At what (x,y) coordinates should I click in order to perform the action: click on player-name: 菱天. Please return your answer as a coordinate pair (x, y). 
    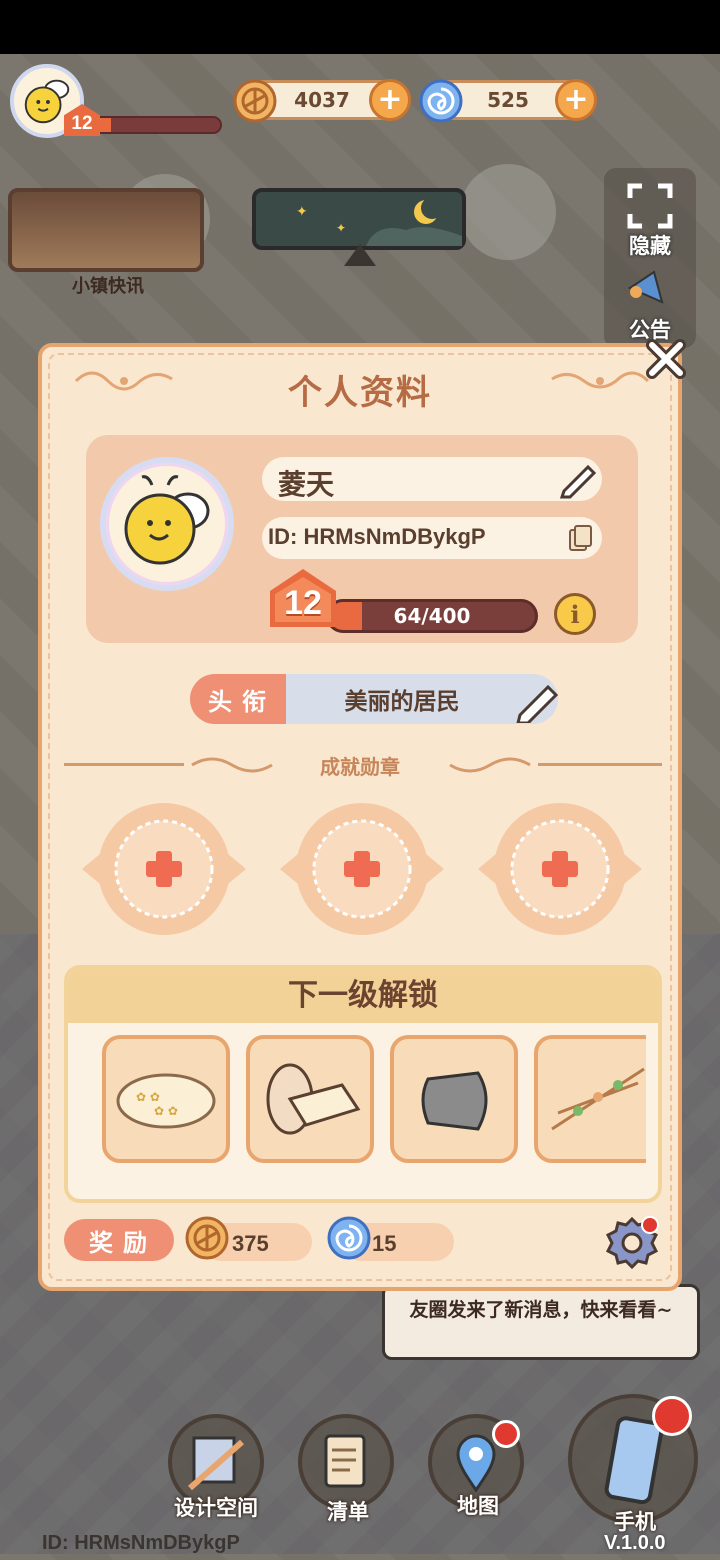
    Looking at the image, I should click on (306, 484).